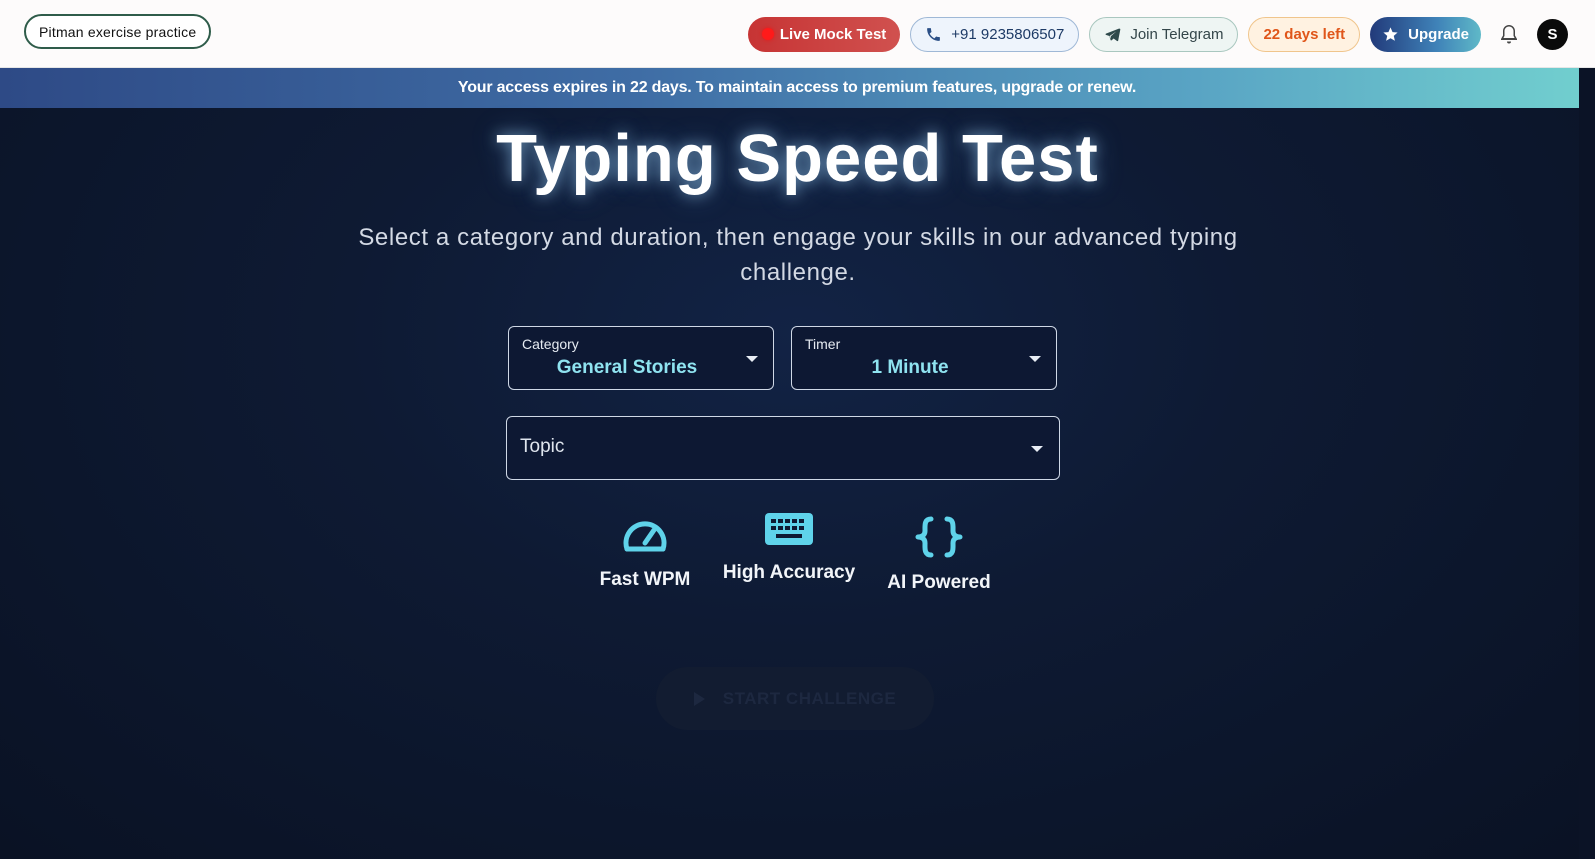  Describe the element at coordinates (542, 446) in the screenshot. I see `topic-placeholder: Topic` at that location.